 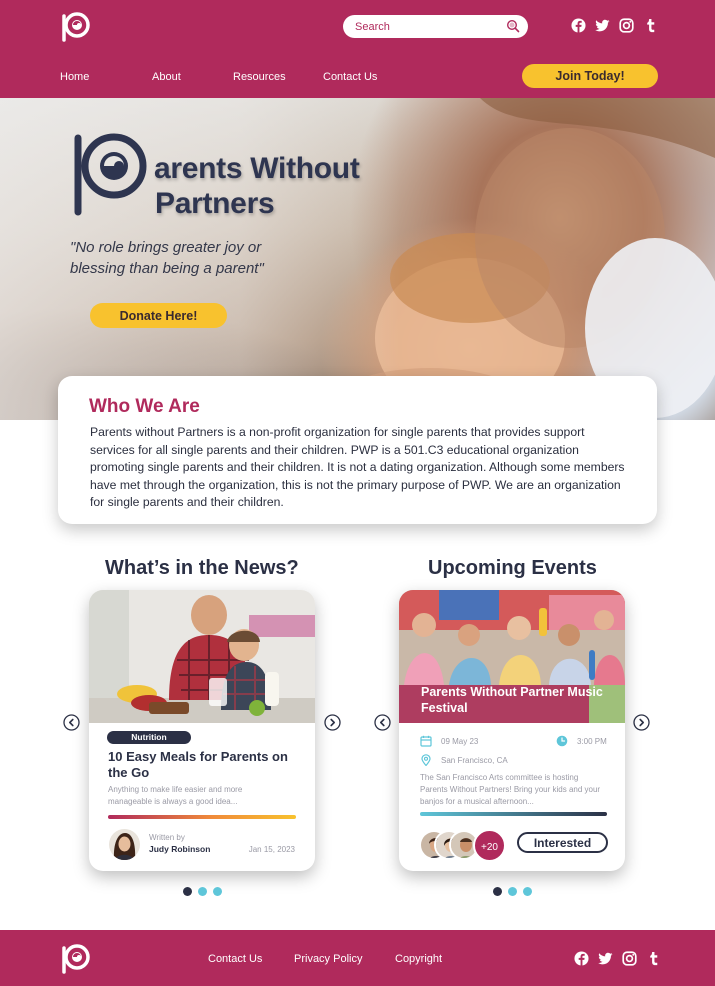 What do you see at coordinates (426, 760) in the screenshot?
I see `location-pin-icon` at bounding box center [426, 760].